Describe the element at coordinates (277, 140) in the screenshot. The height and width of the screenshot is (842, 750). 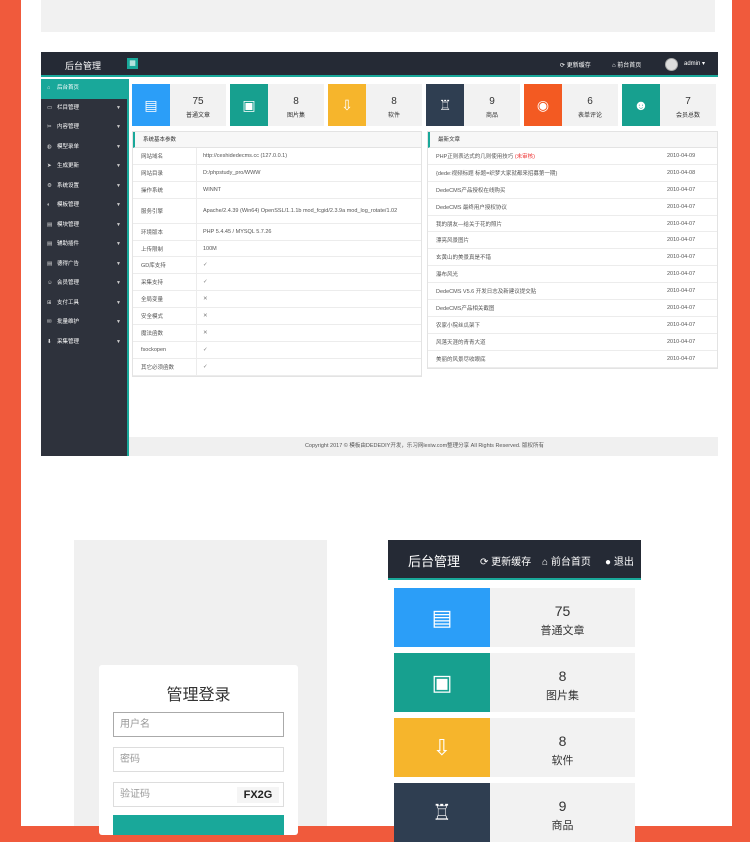
I see `sysinfo-title: 系统基本参数` at that location.